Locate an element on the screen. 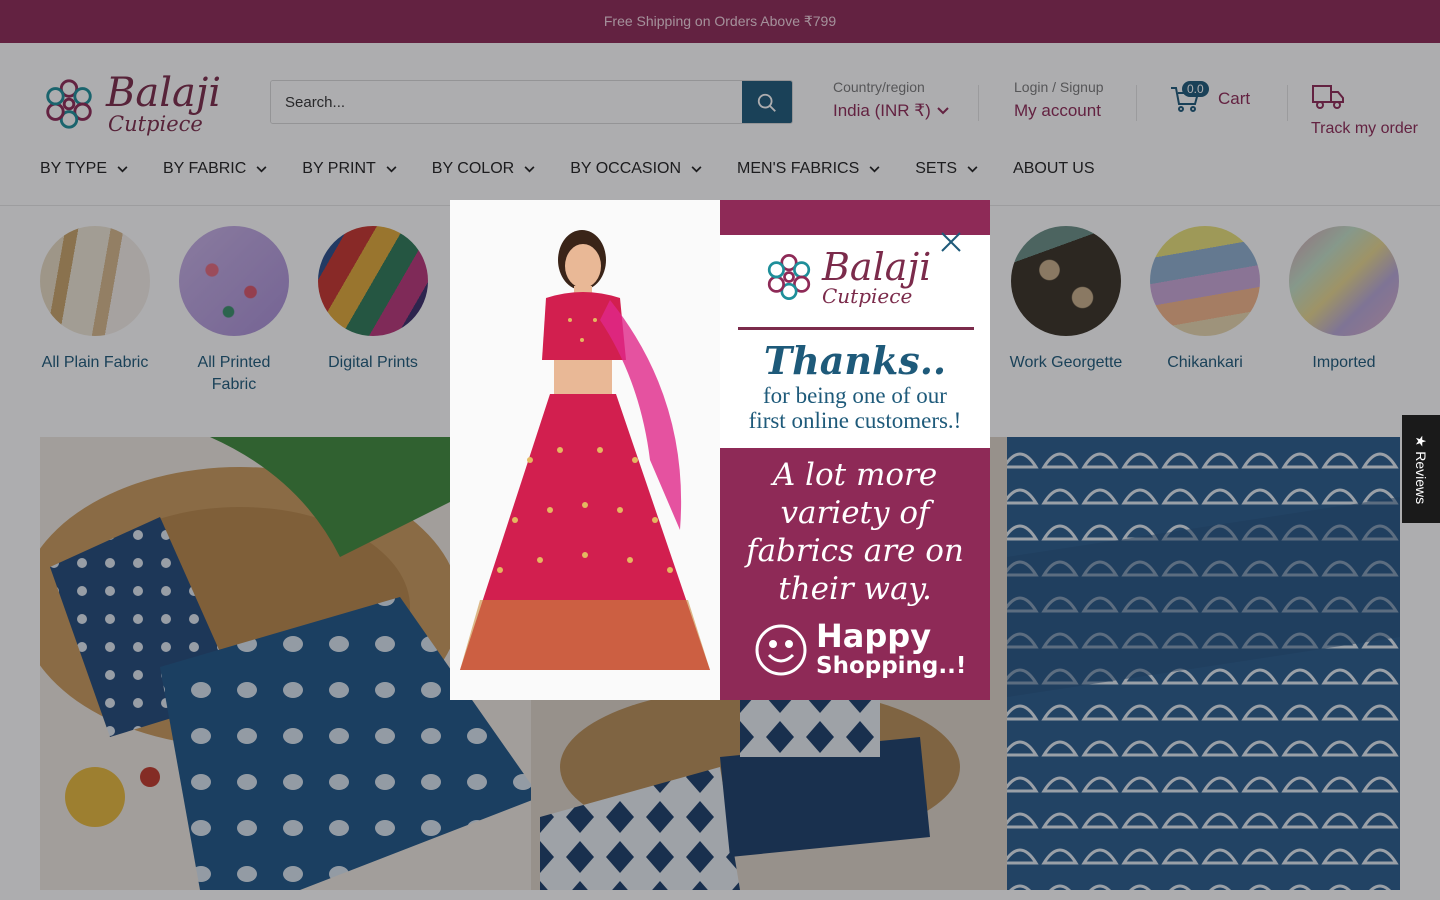 This screenshot has height=900, width=1440. popup-logo: Balaji Cutpiece is located at coordinates (846, 277).